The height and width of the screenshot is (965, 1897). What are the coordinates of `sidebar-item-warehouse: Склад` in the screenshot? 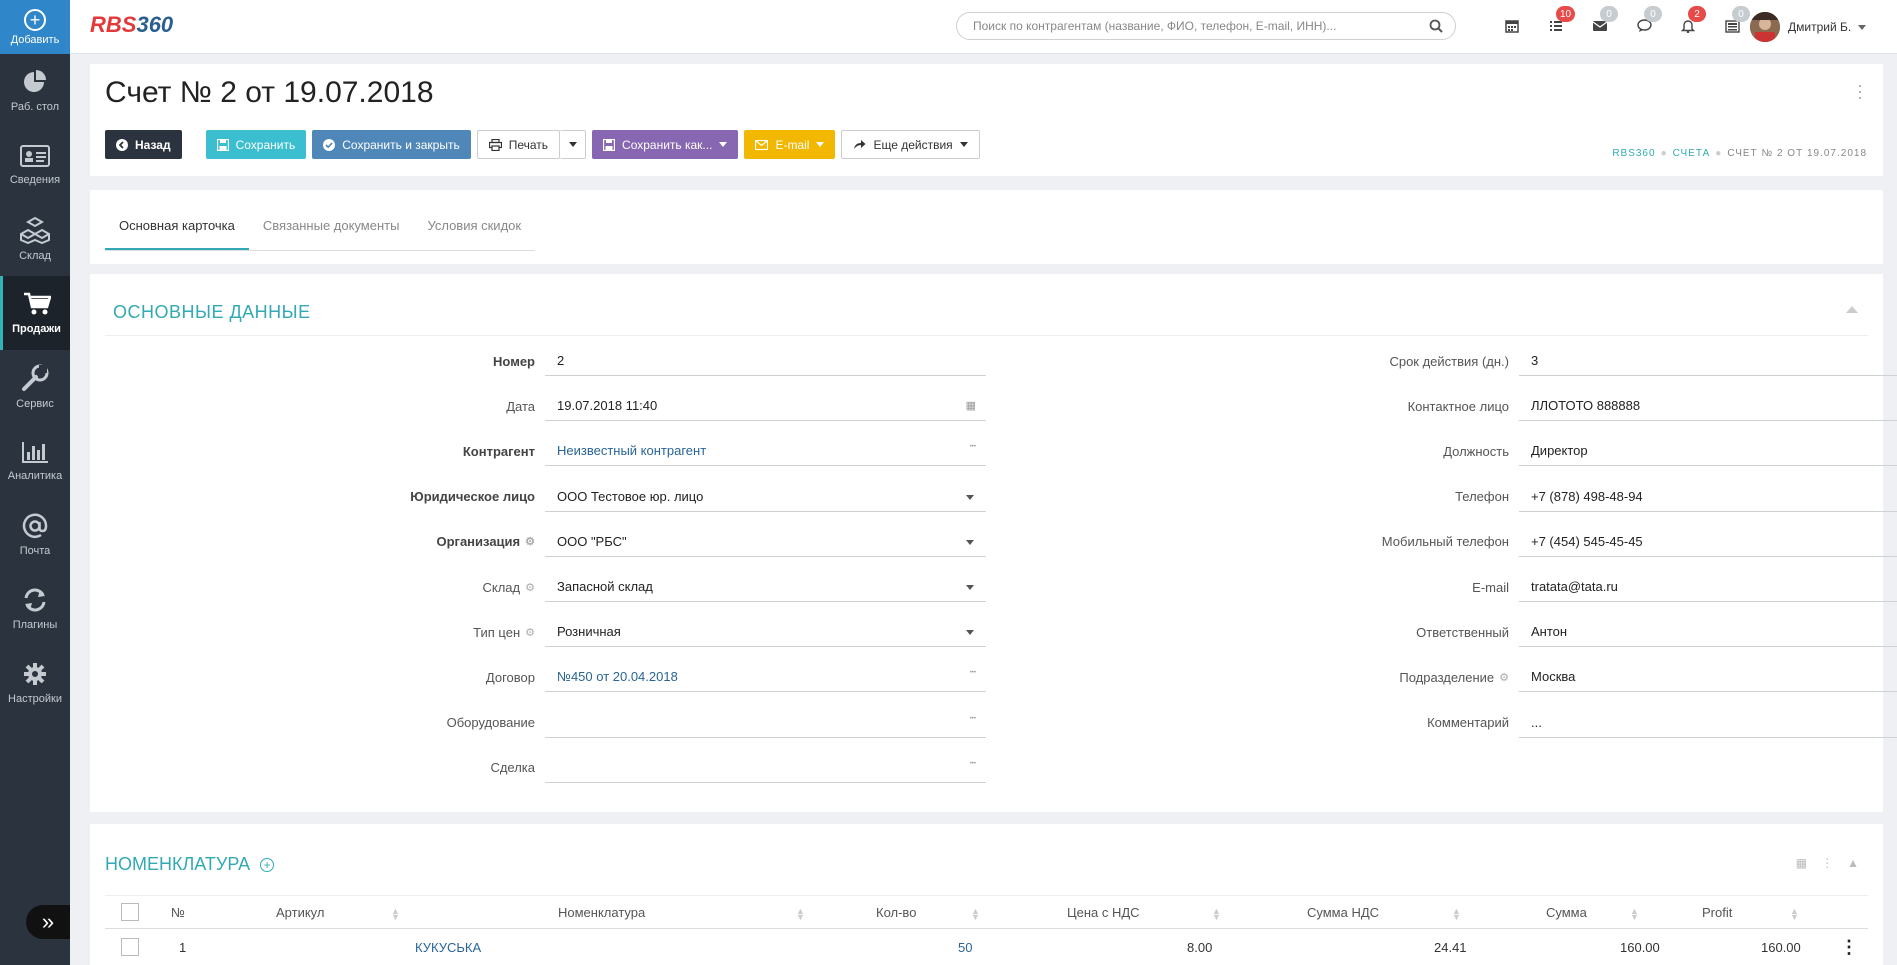 It's located at (35, 239).